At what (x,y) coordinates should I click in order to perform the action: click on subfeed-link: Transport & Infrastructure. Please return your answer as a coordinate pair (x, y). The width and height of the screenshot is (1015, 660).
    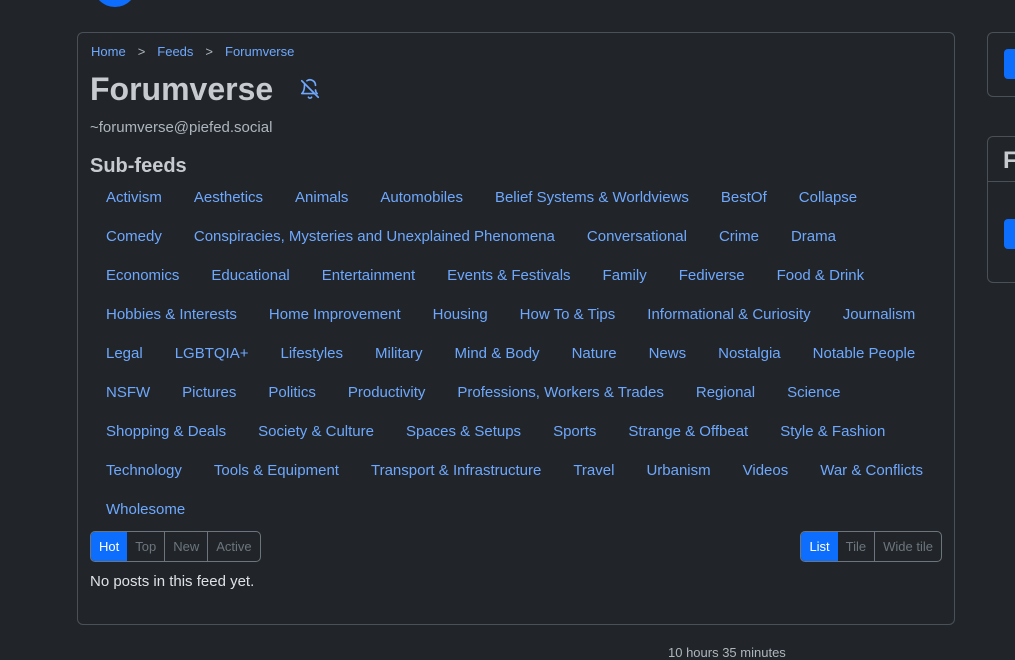
    Looking at the image, I should click on (456, 470).